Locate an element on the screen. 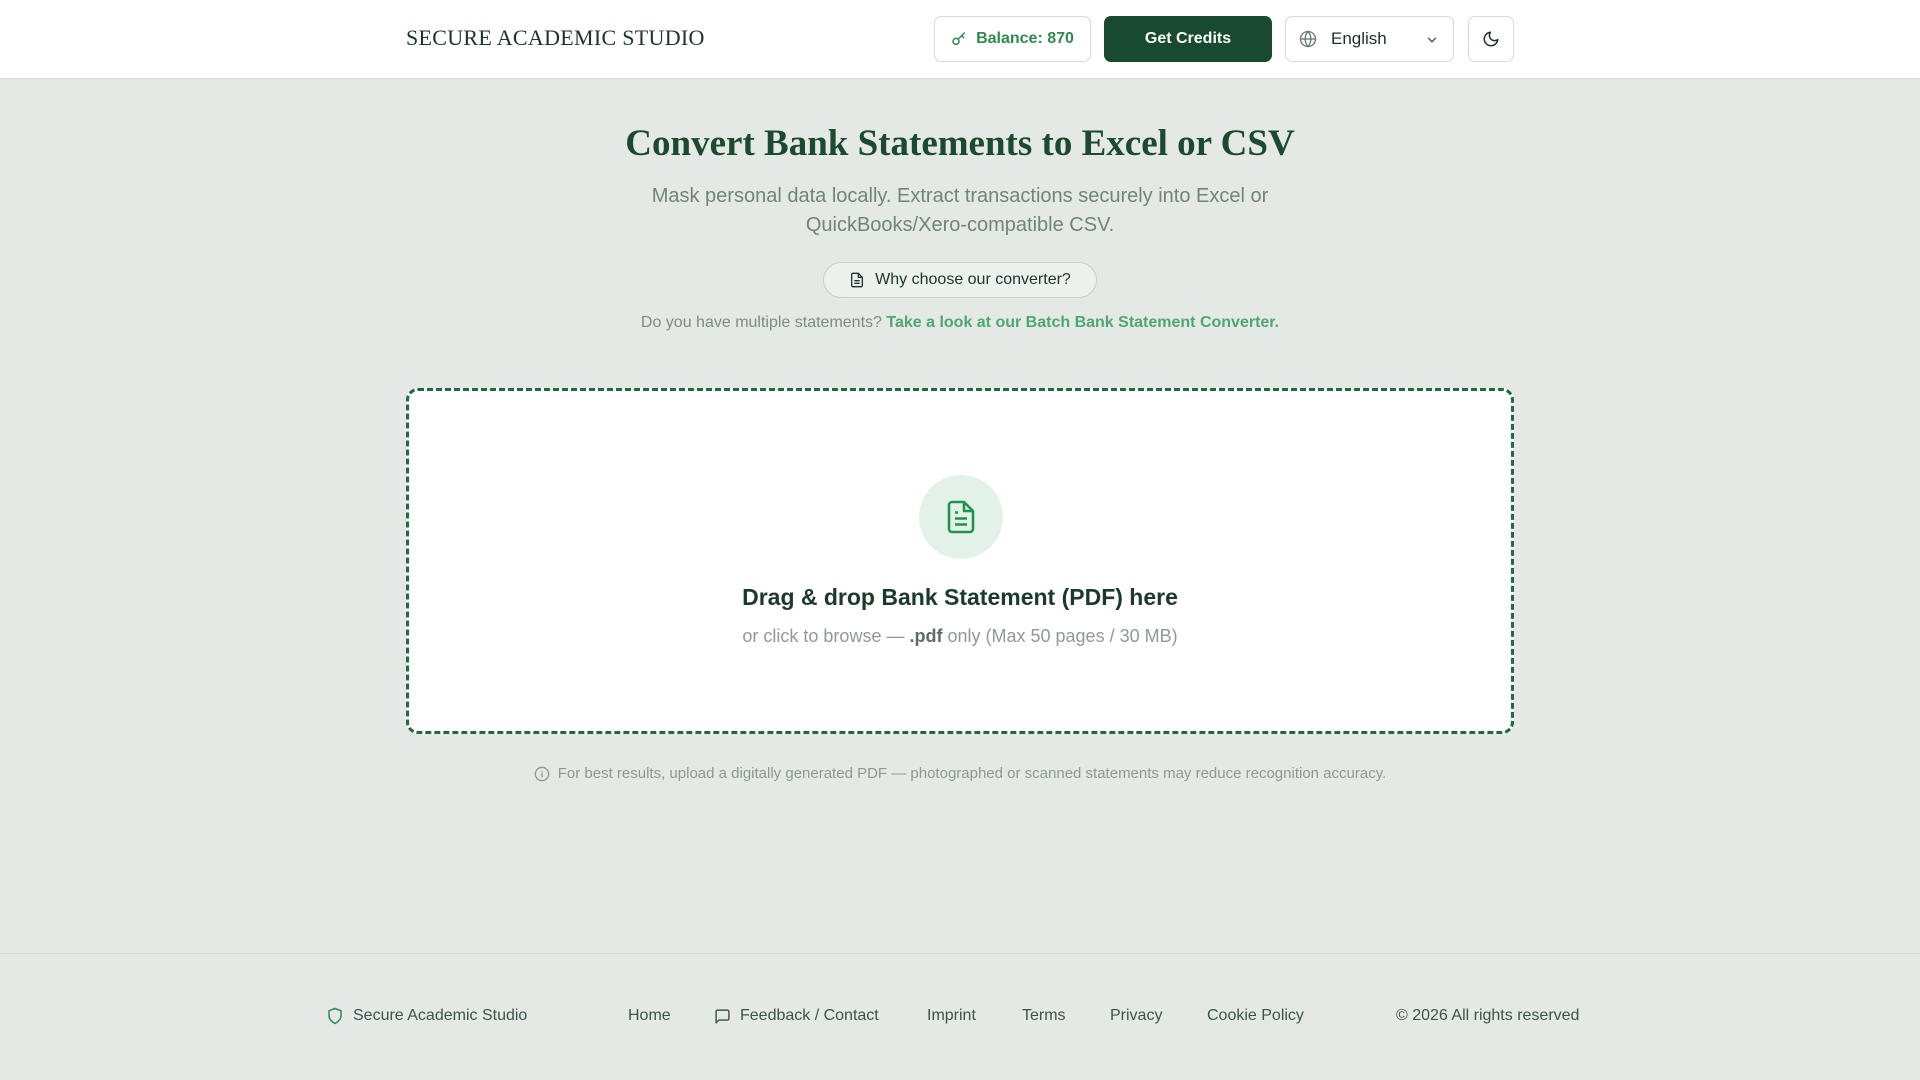 Image resolution: width=1920 pixels, height=1080 pixels. key-icon is located at coordinates (959, 39).